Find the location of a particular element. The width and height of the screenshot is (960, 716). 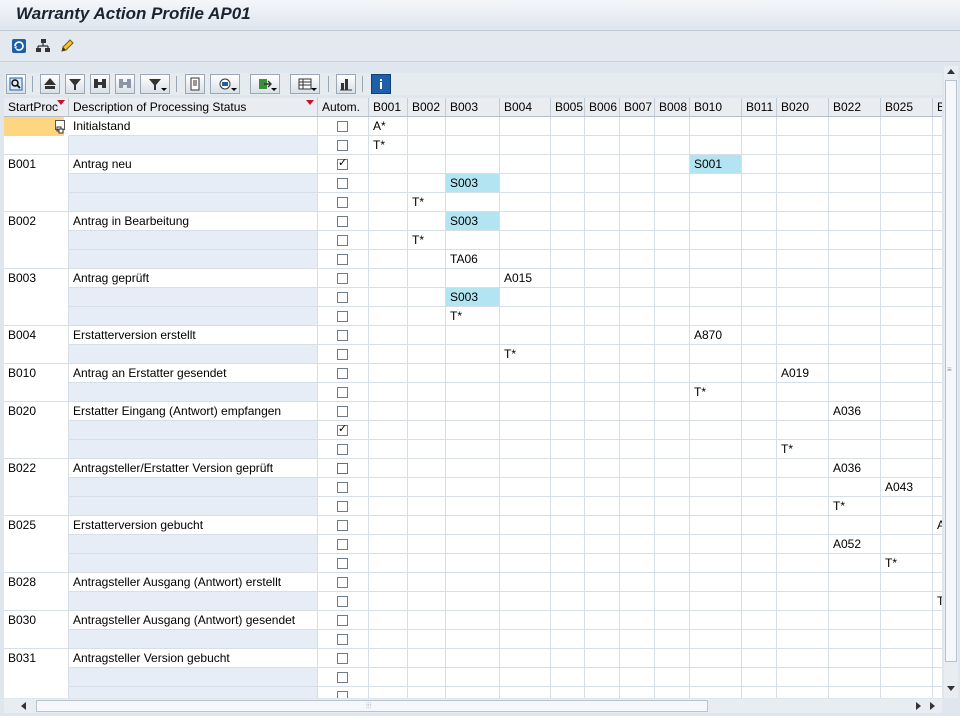

start-proc-input-selected is located at coordinates (34, 126).